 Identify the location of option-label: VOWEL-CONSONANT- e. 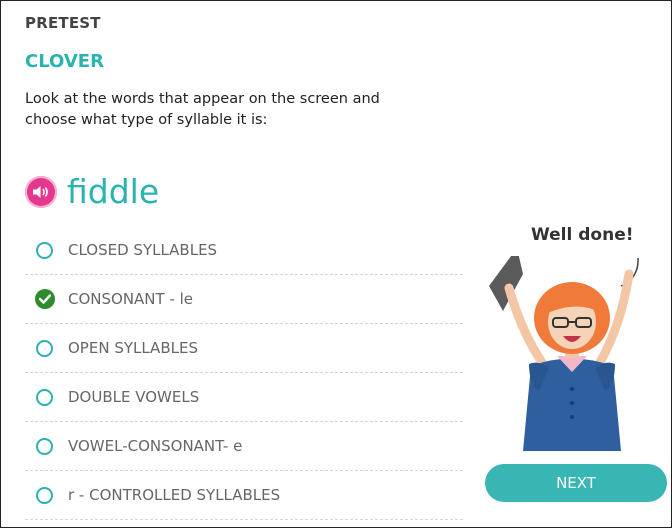
(155, 446).